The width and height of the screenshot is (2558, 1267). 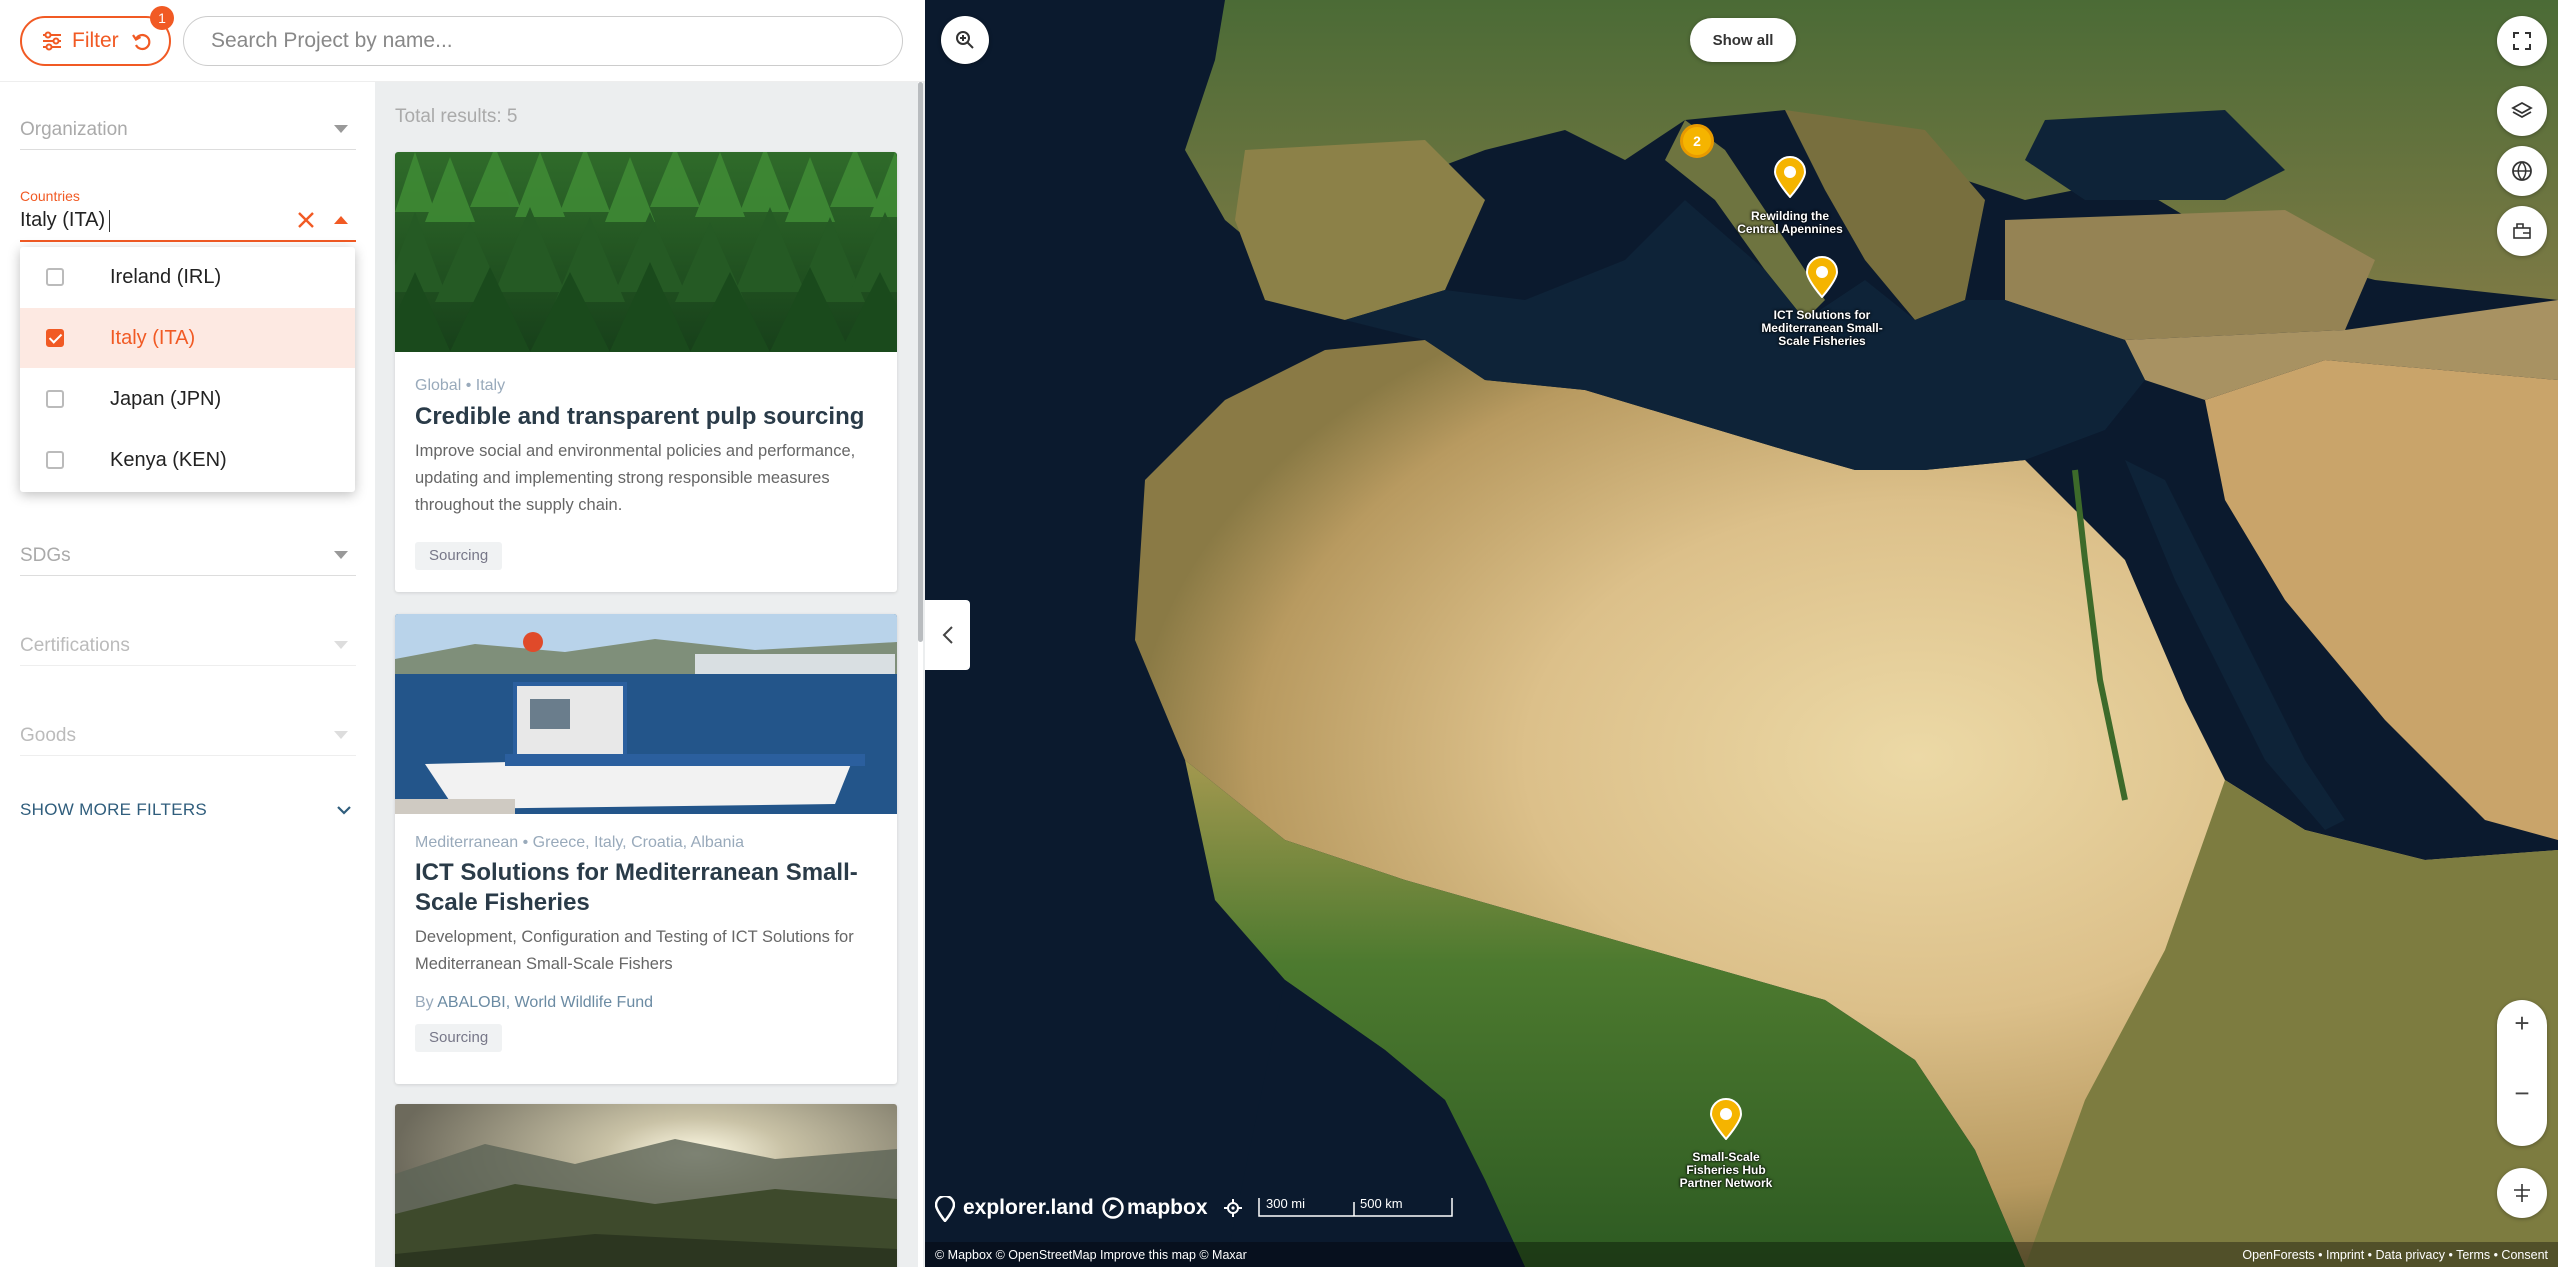 I want to click on filter-button: Filter, so click(x=95, y=41).